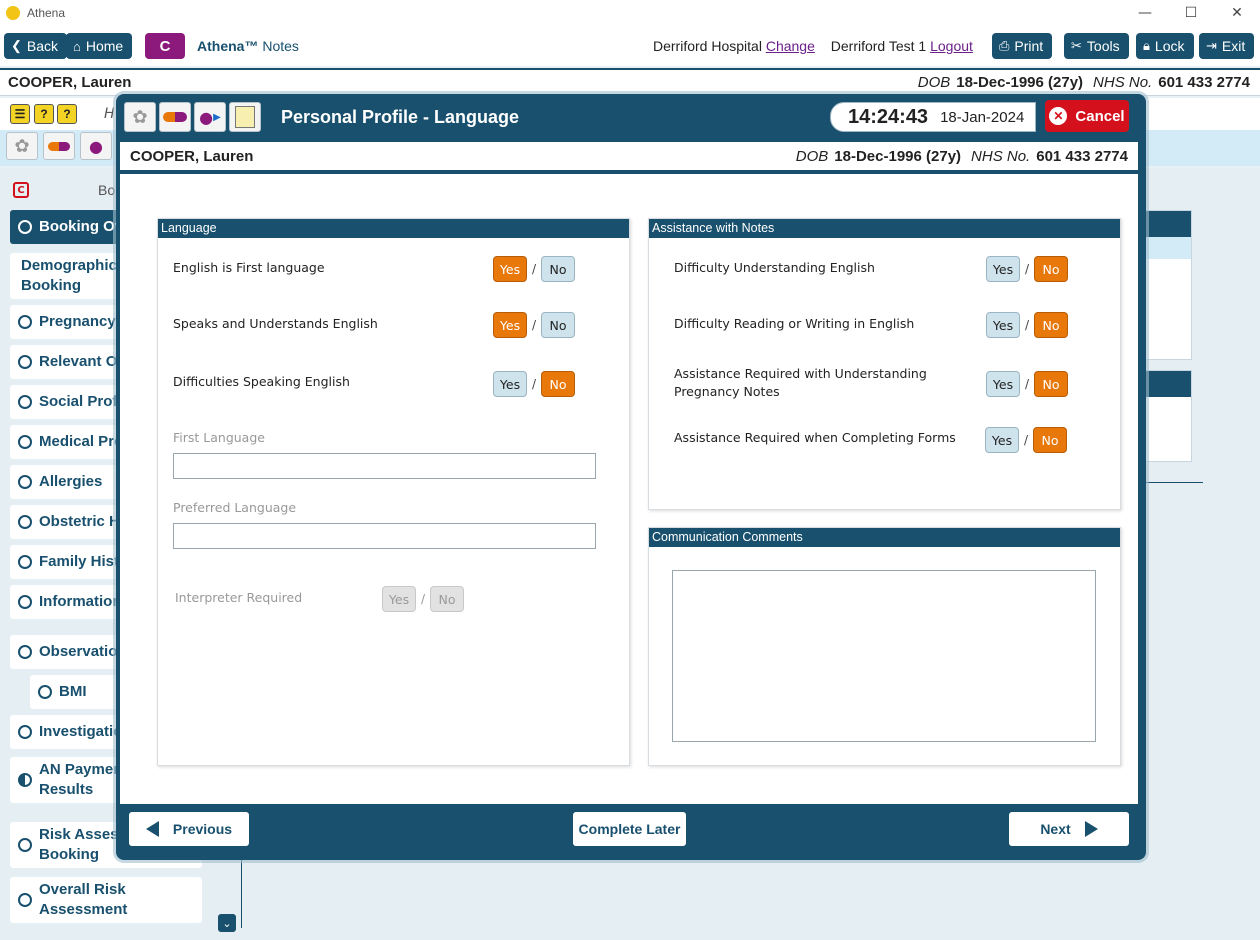  I want to click on close-circle-icon: ✕, so click(1058, 116).